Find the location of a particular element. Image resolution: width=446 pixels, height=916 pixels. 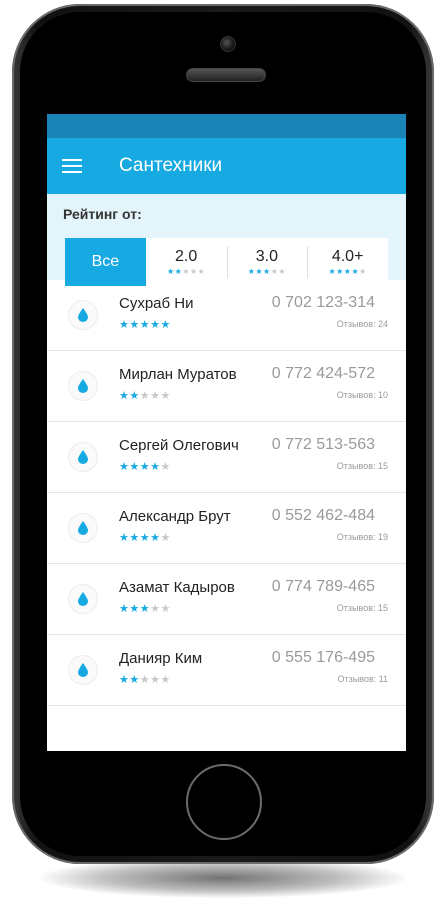

rating-filter-option: 3.0 ★★★★★ is located at coordinates (267, 262).